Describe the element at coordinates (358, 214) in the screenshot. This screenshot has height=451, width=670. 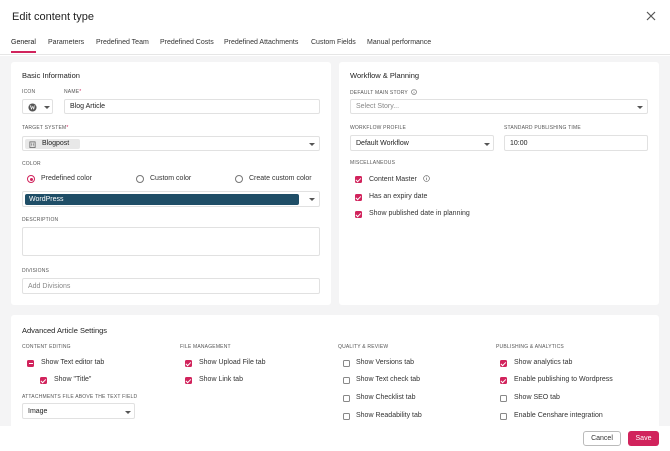
I see `show-published-date-checkbox` at that location.